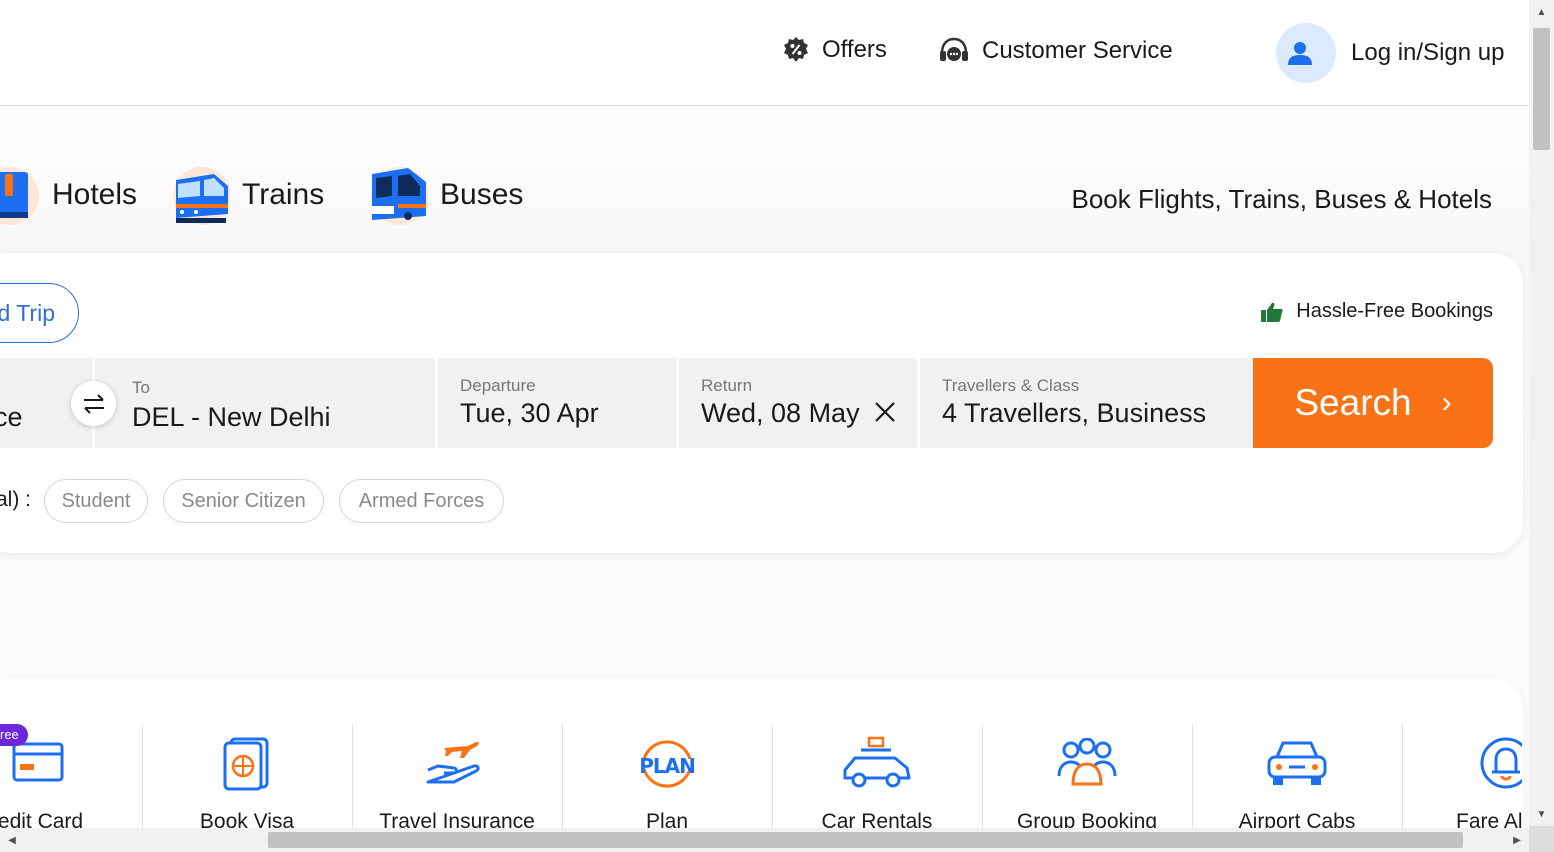 Image resolution: width=1554 pixels, height=852 pixels. I want to click on login-label: Log in/Sign up, so click(1428, 52).